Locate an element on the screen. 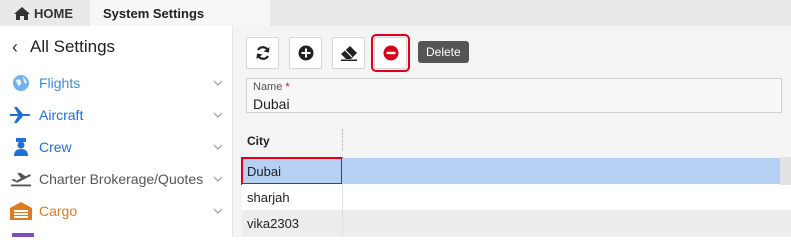  sidebar-item-charter: Charter Brokerage/Quotes is located at coordinates (116, 179).